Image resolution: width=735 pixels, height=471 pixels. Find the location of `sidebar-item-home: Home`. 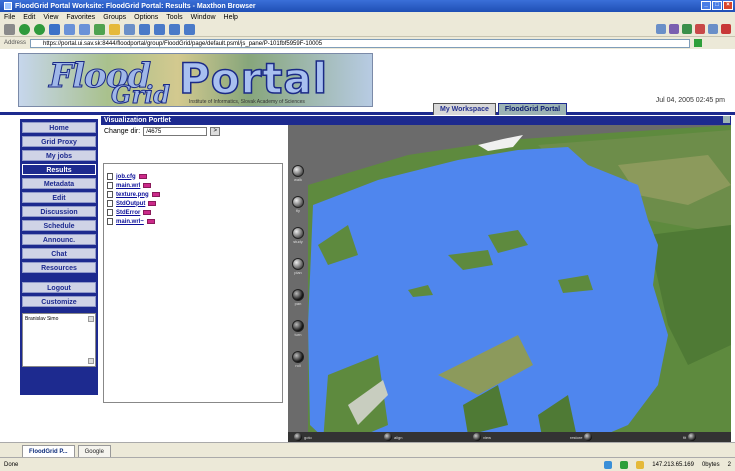

sidebar-item-home: Home is located at coordinates (59, 127).